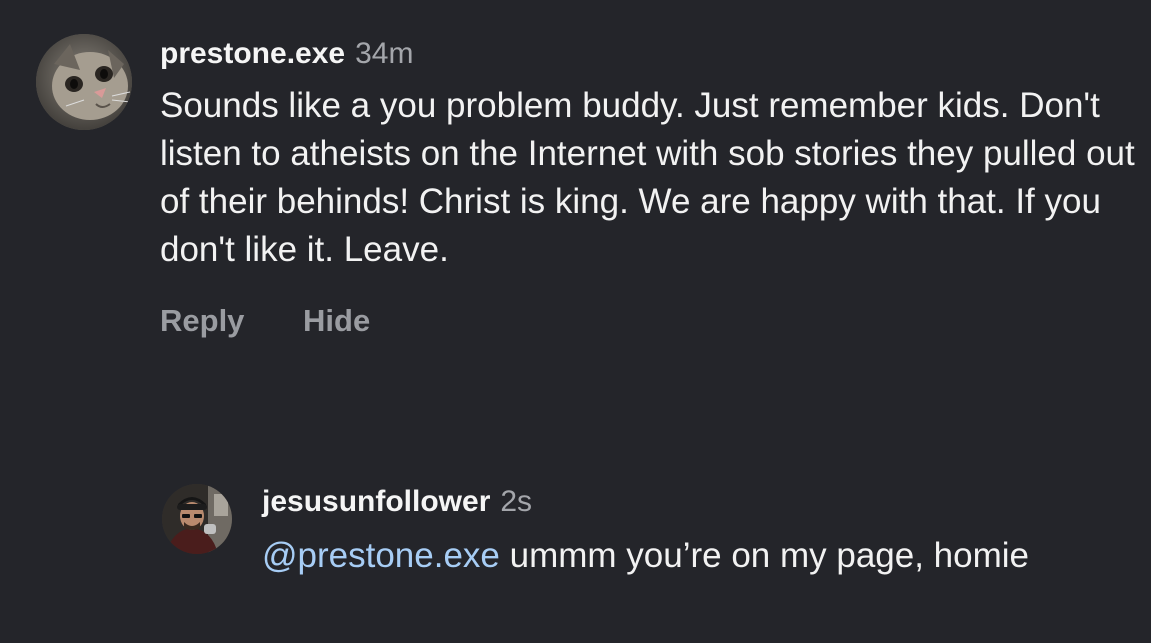 This screenshot has height=643, width=1151. I want to click on hide-button: Hide, so click(336, 321).